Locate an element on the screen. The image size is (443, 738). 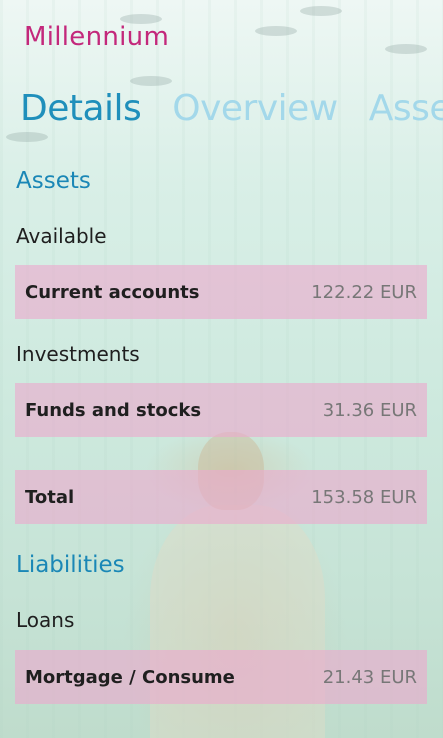
pivot-item-details: Details is located at coordinates (81, 108).